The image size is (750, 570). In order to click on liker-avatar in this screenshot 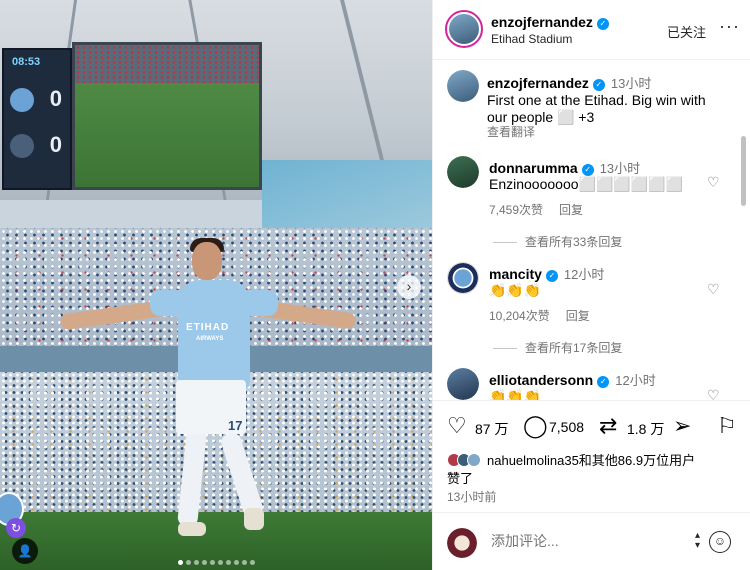, I will do `click(474, 460)`.